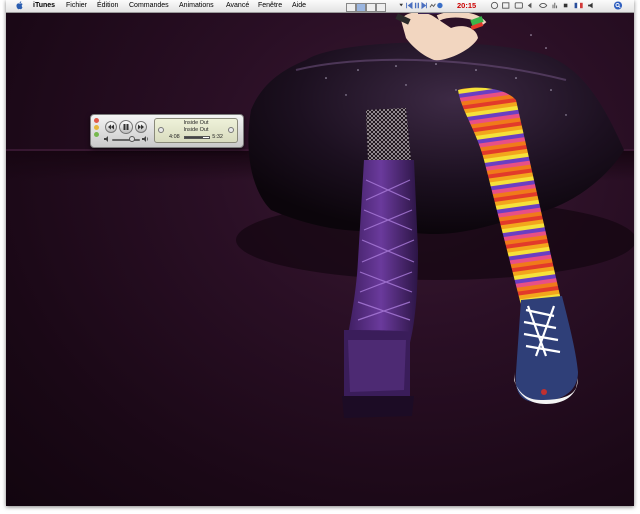 The width and height of the screenshot is (640, 514). What do you see at coordinates (194, 137) in the screenshot?
I see `playback-progress-fill` at bounding box center [194, 137].